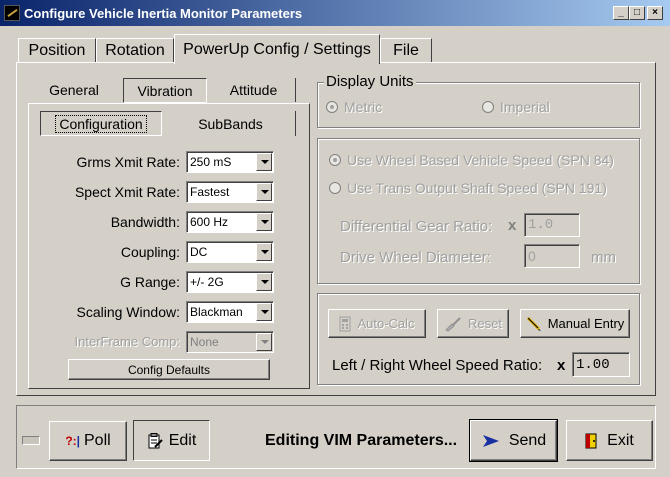 Image resolution: width=670 pixels, height=477 pixels. I want to click on radio-wheel-based-speed: Use Wheel Based Vehicle Speed (SPN 84), so click(471, 160).